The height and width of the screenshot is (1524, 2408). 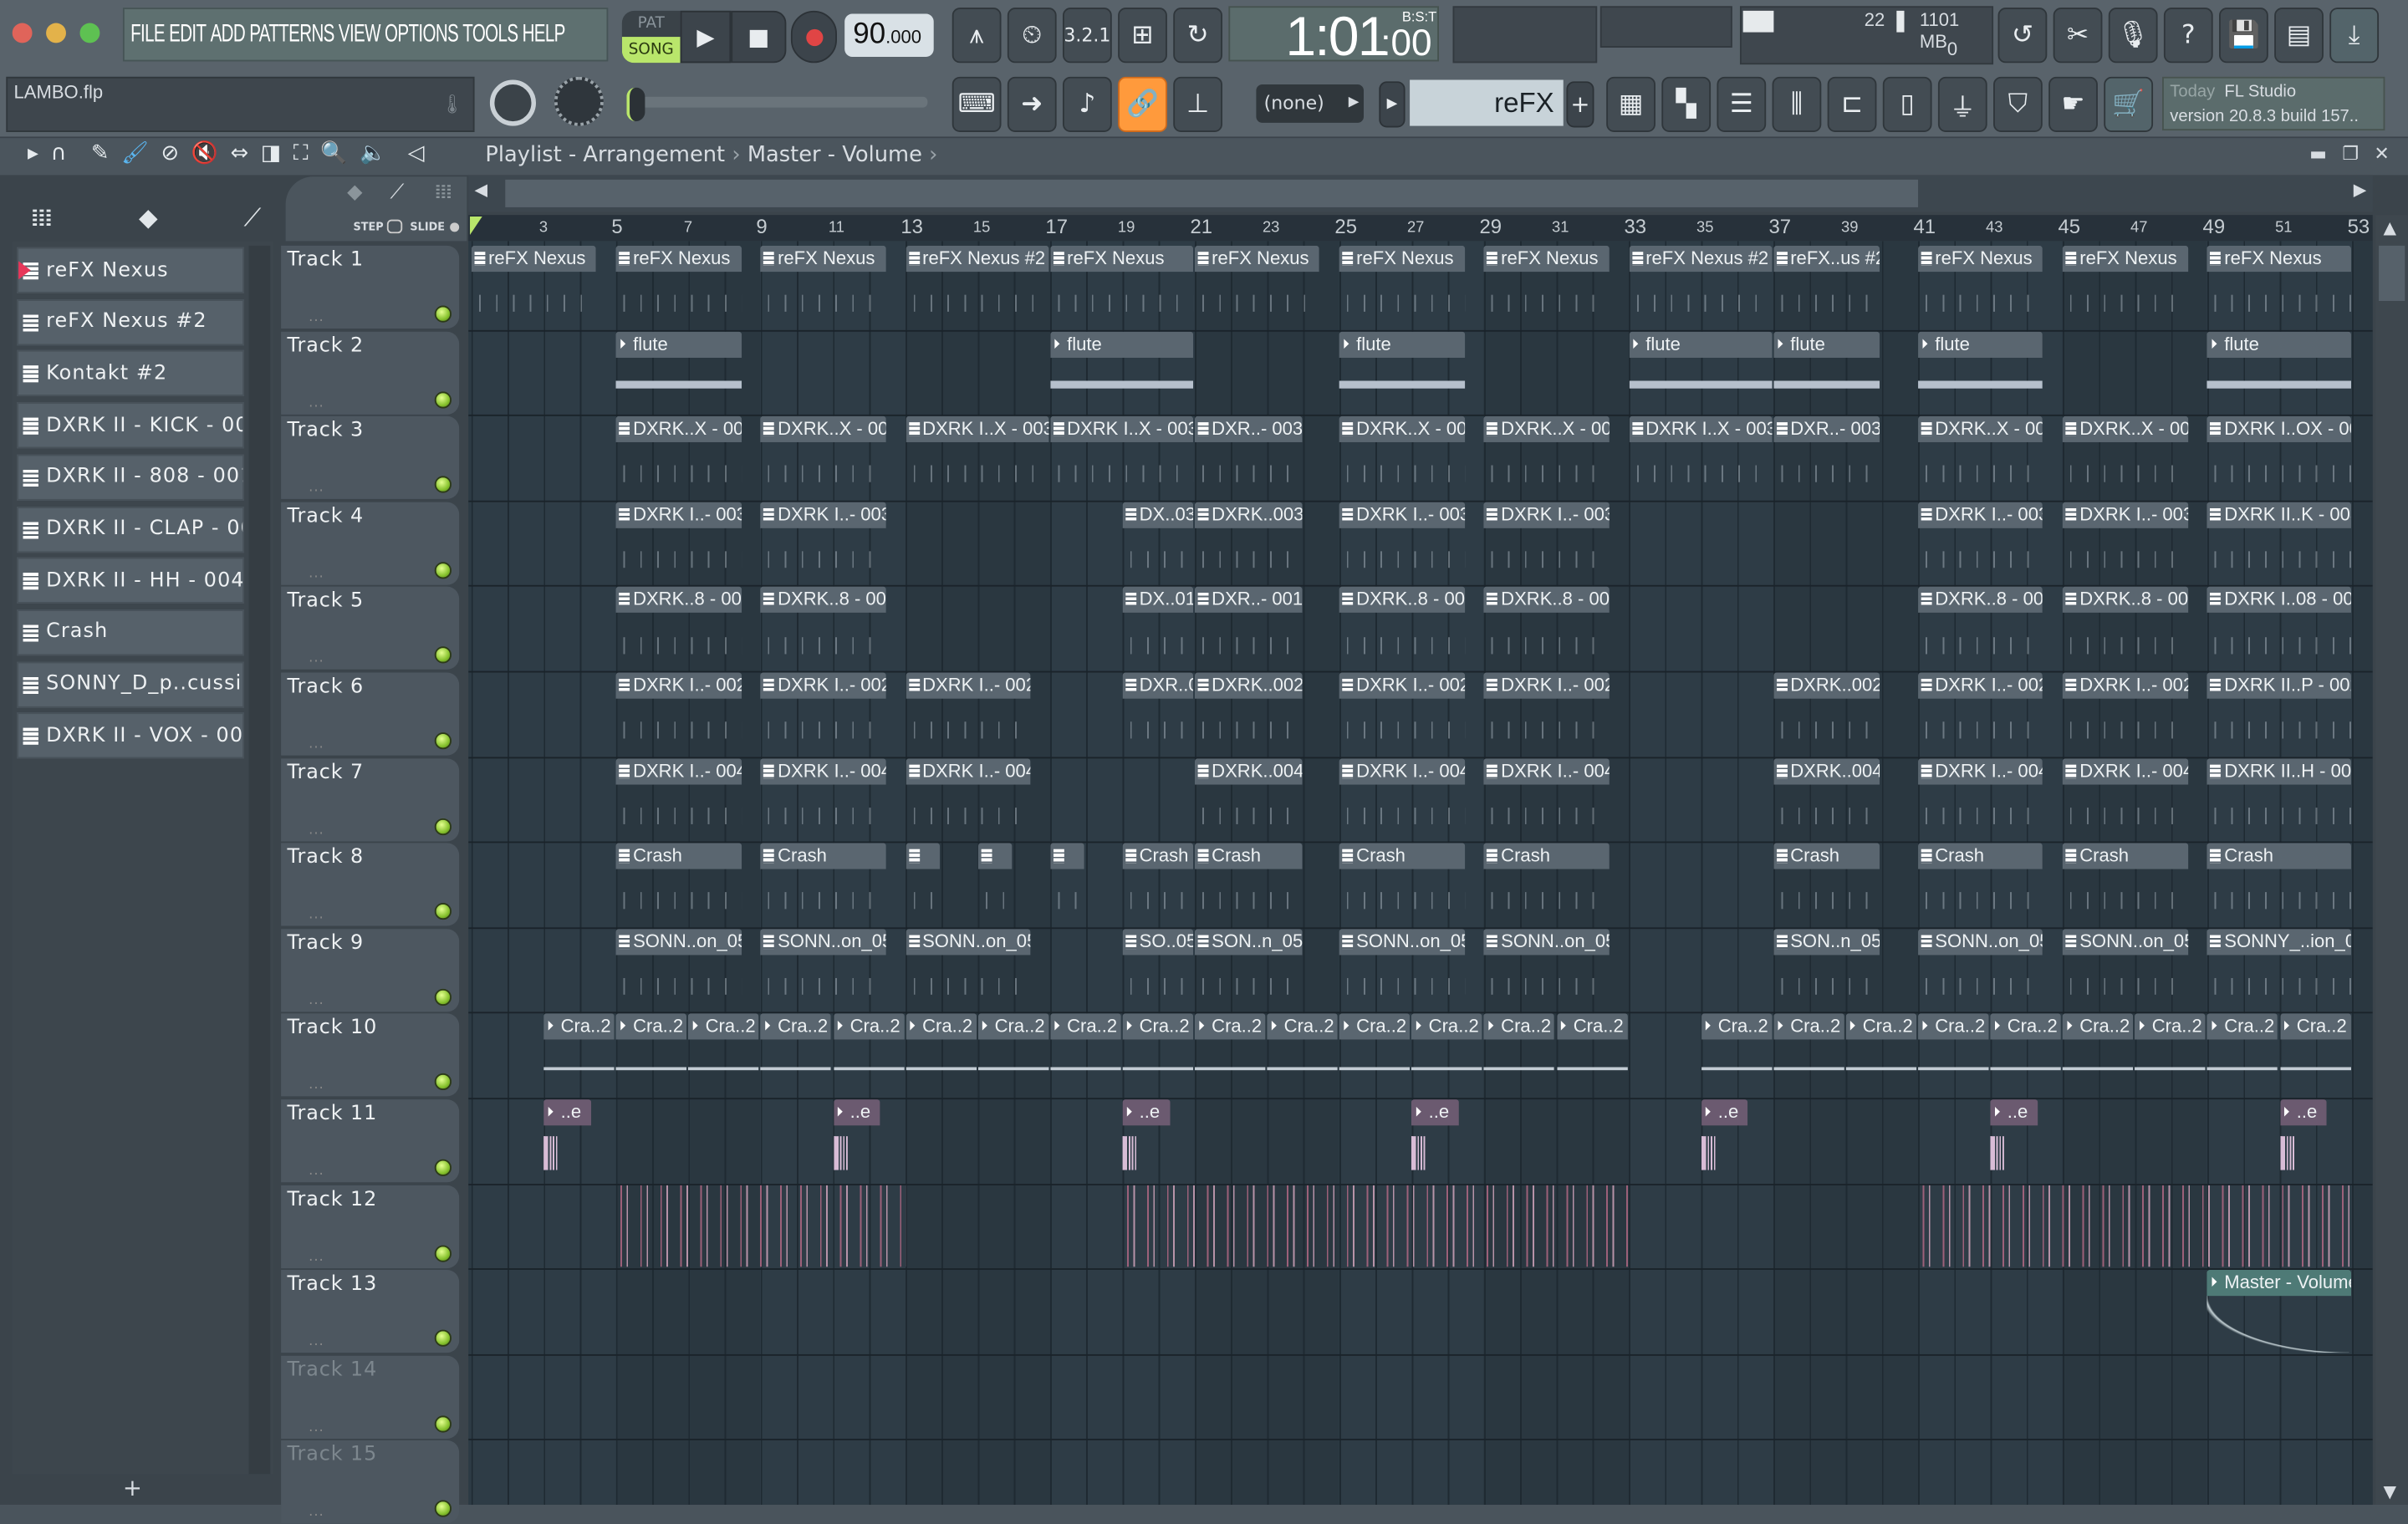 I want to click on playlist-clip: DXR..02, so click(x=1158, y=713).